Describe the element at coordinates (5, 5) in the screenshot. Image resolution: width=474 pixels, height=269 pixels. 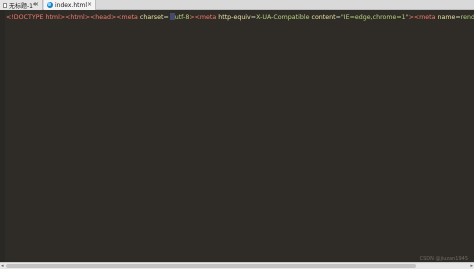
I see `page-icon` at that location.